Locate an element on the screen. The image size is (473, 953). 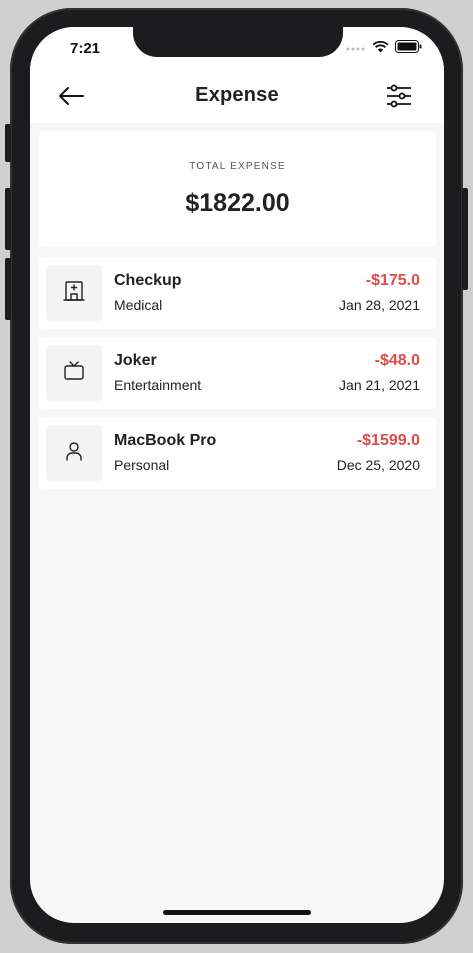
cellular-signal-icon is located at coordinates (356, 49).